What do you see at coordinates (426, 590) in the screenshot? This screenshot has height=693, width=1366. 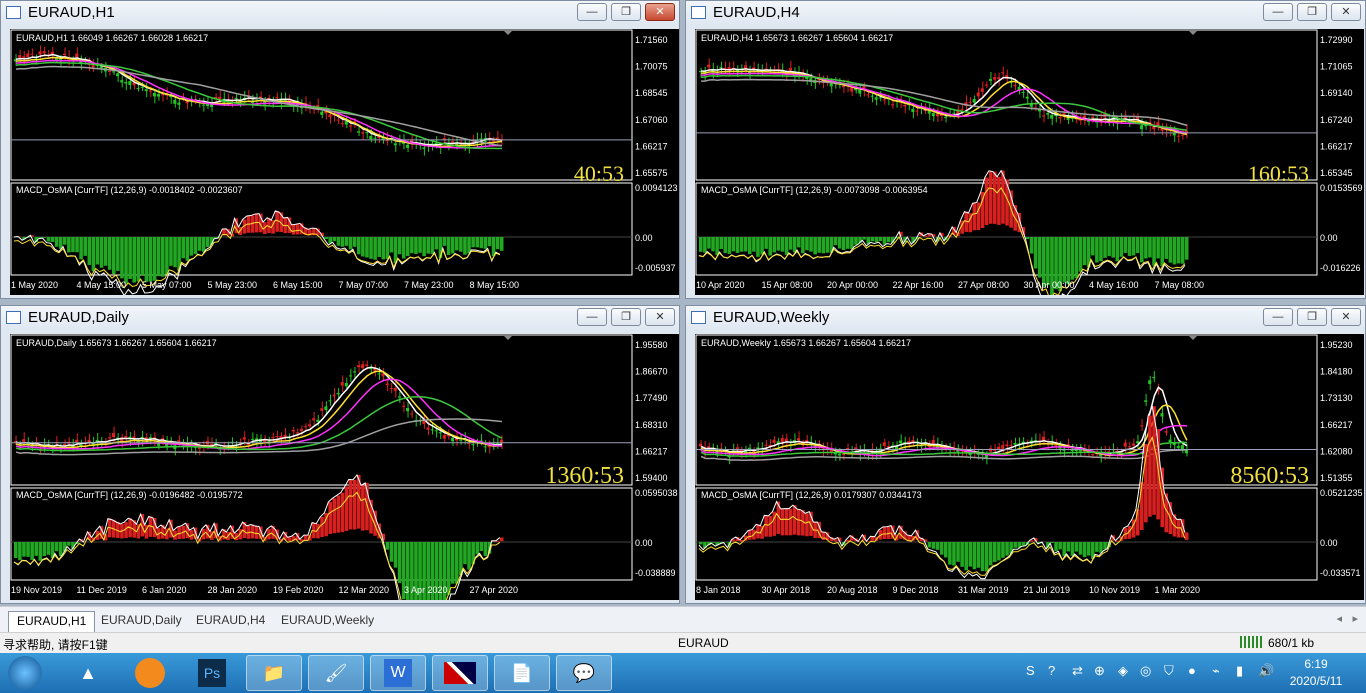 I see `time-axis-label: 3 Apr 2020` at bounding box center [426, 590].